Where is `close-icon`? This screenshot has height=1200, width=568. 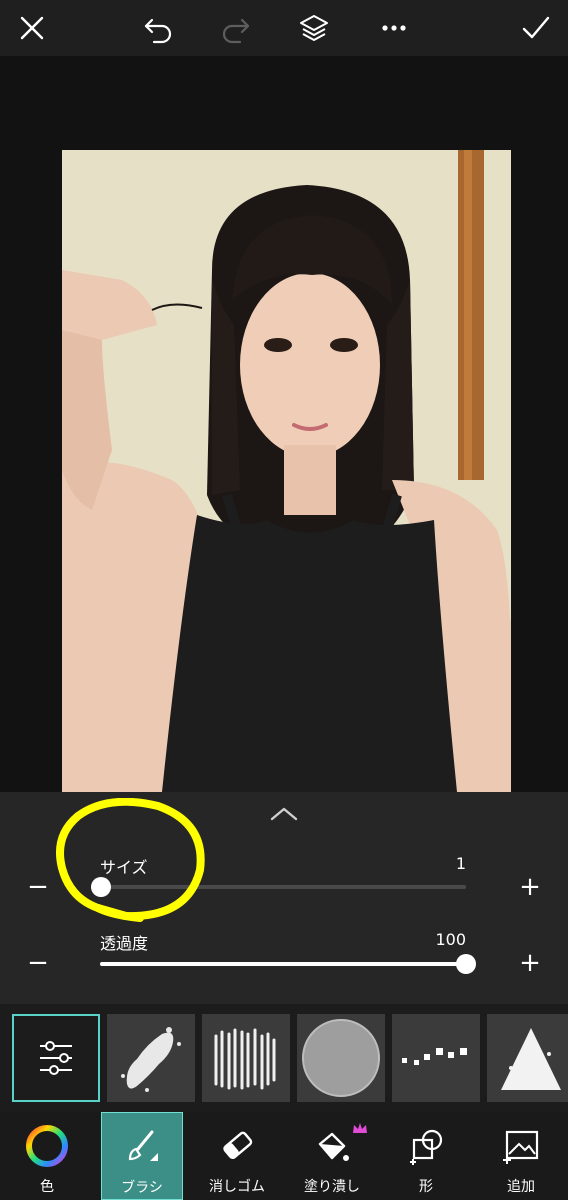
close-icon is located at coordinates (32, 28).